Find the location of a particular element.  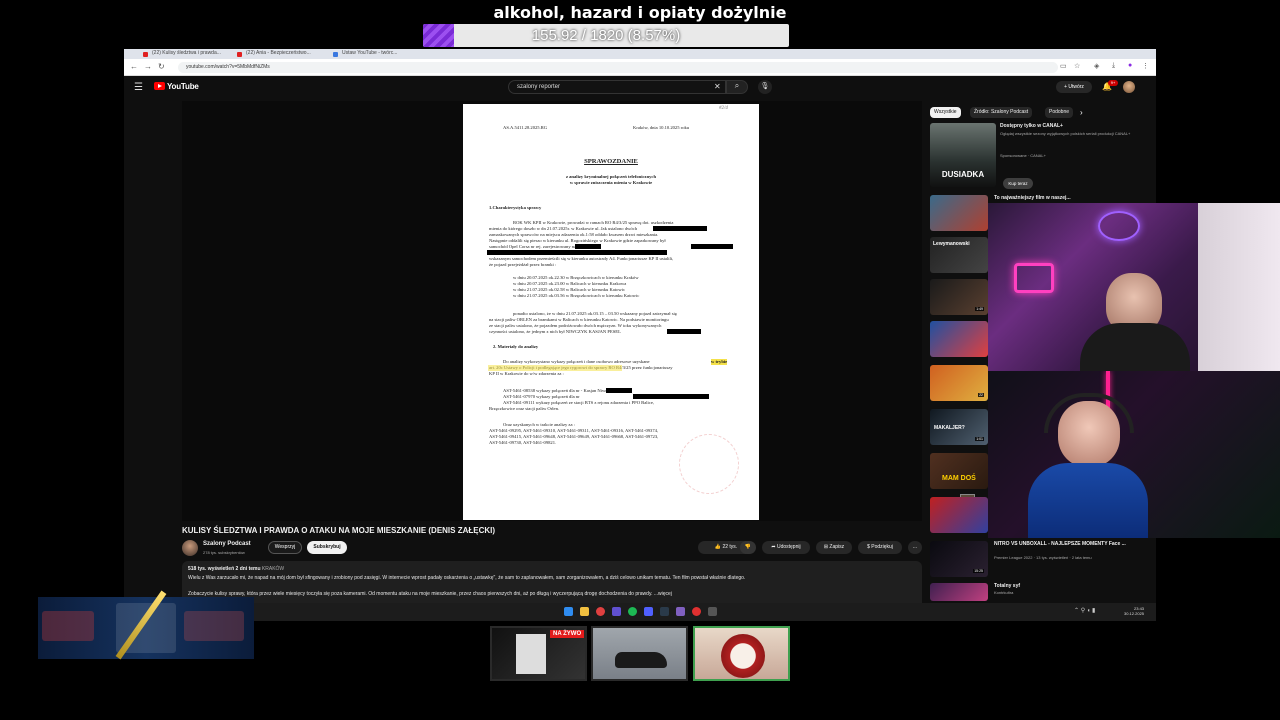

preview-car is located at coordinates (639, 653).